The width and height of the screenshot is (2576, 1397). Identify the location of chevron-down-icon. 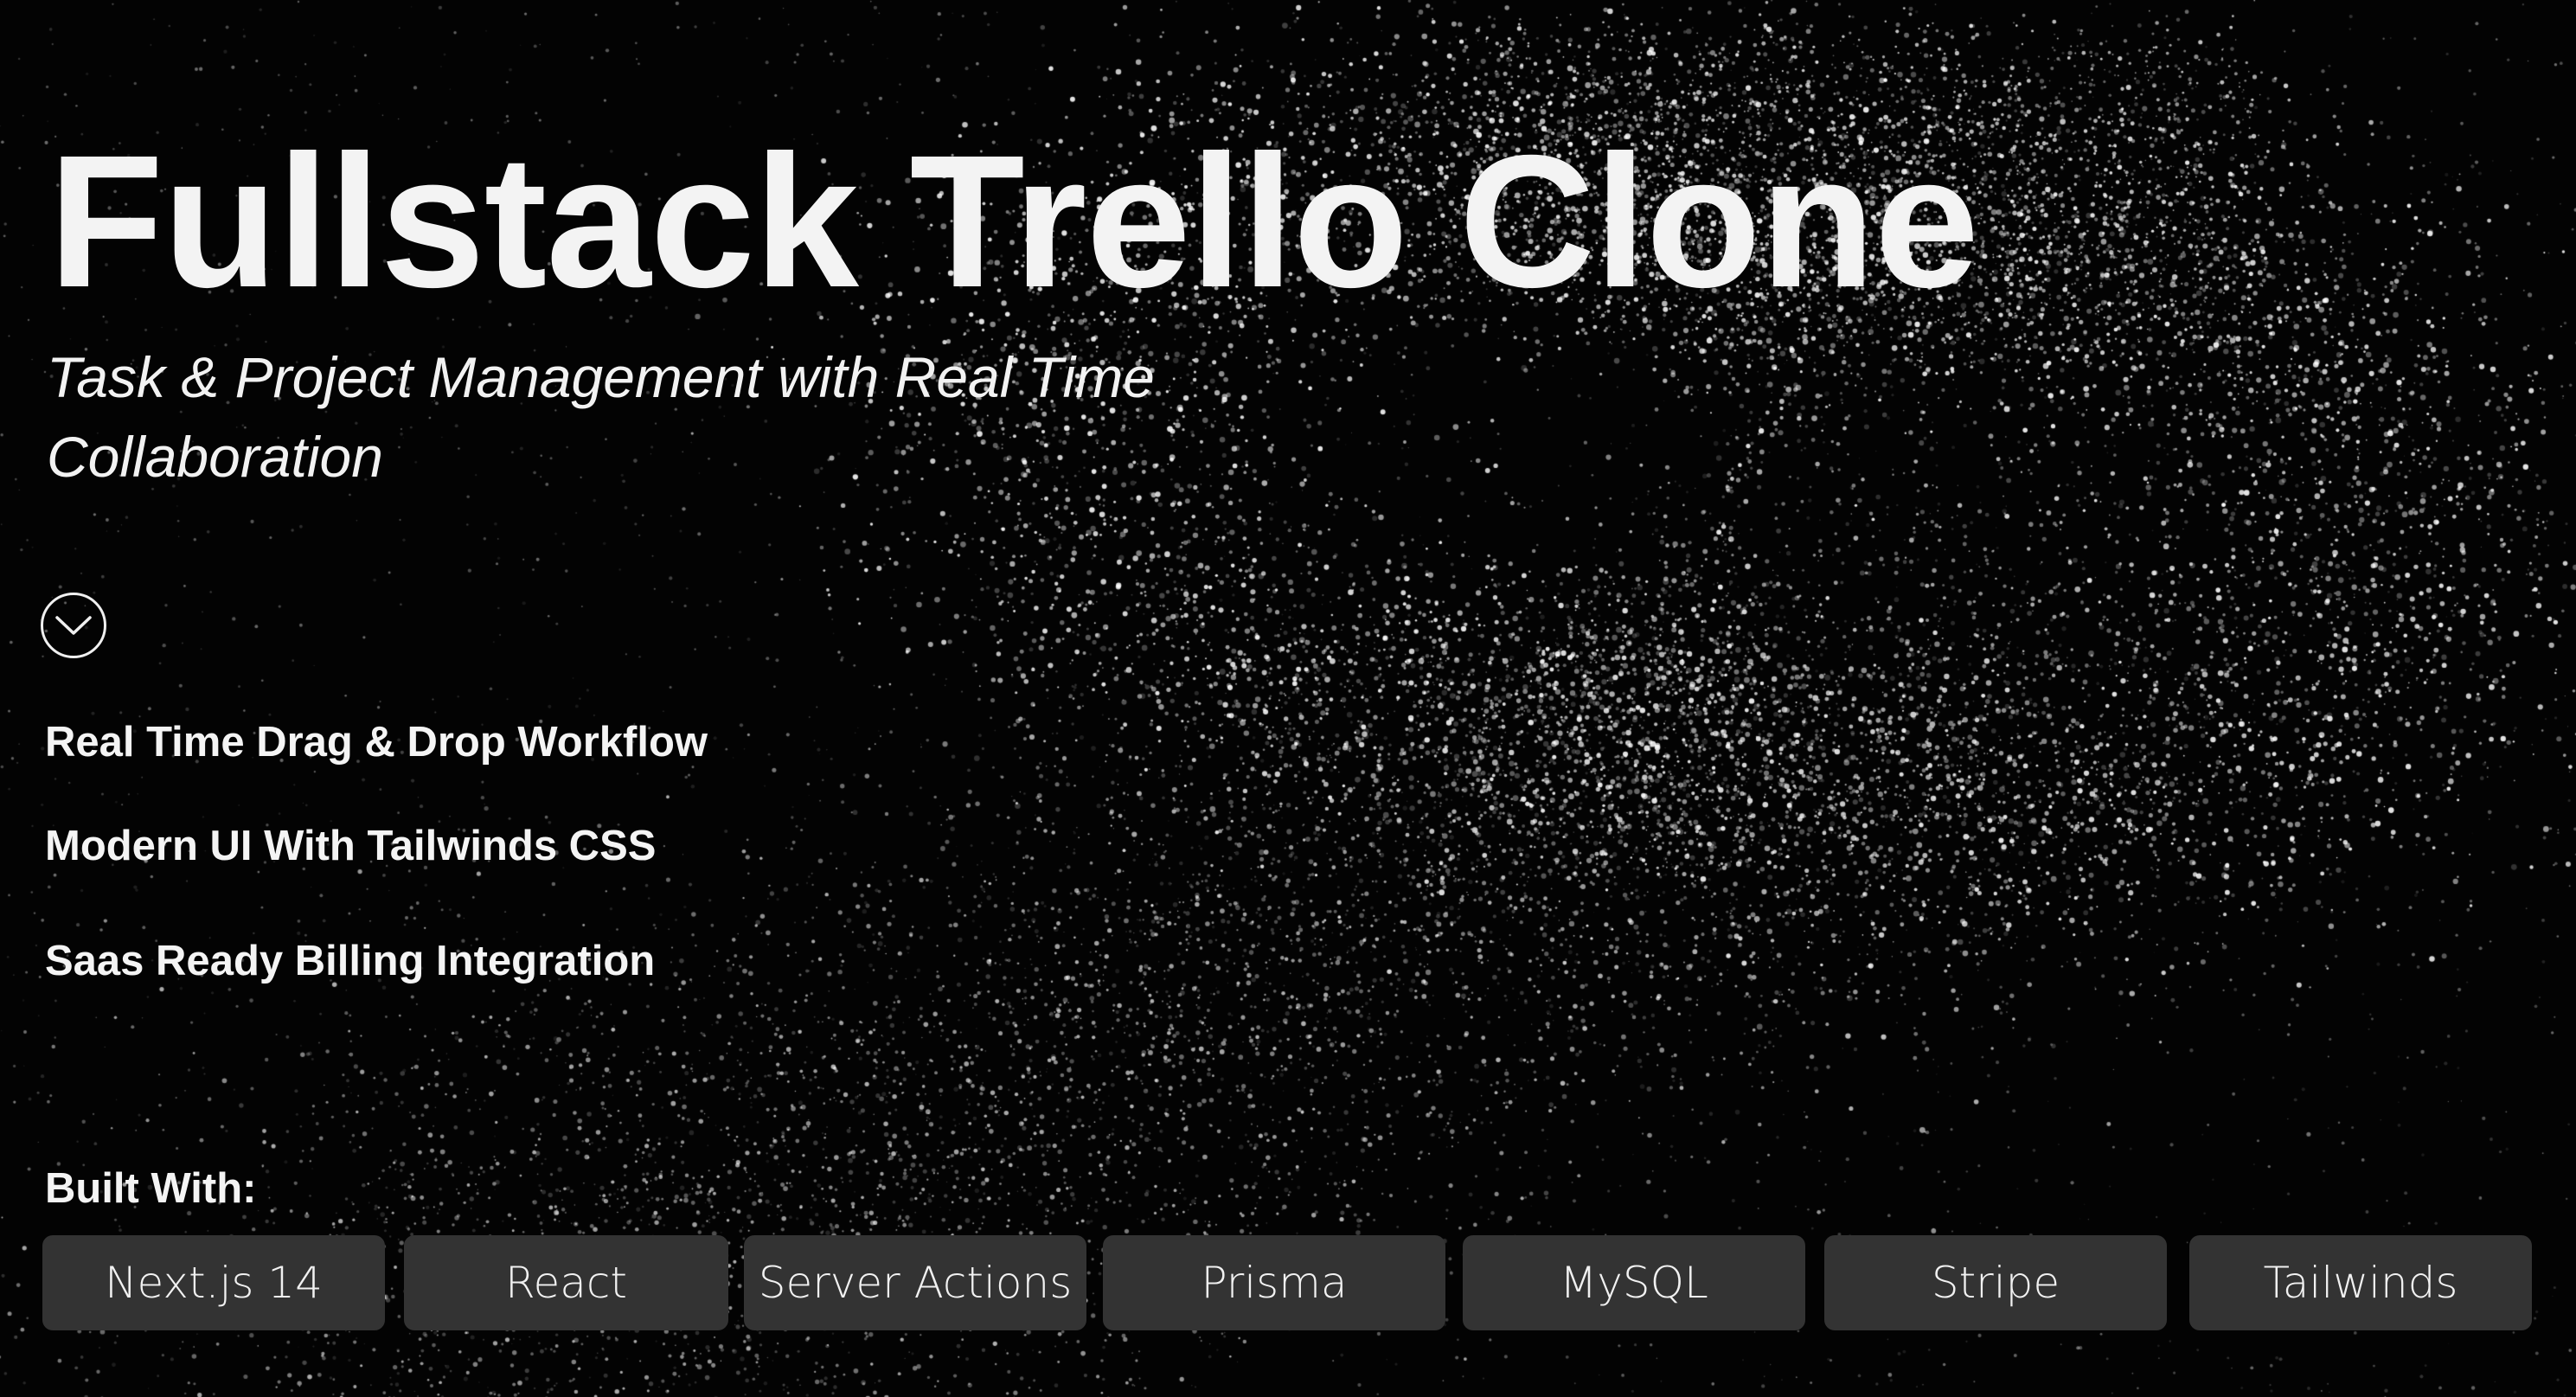
(73, 626).